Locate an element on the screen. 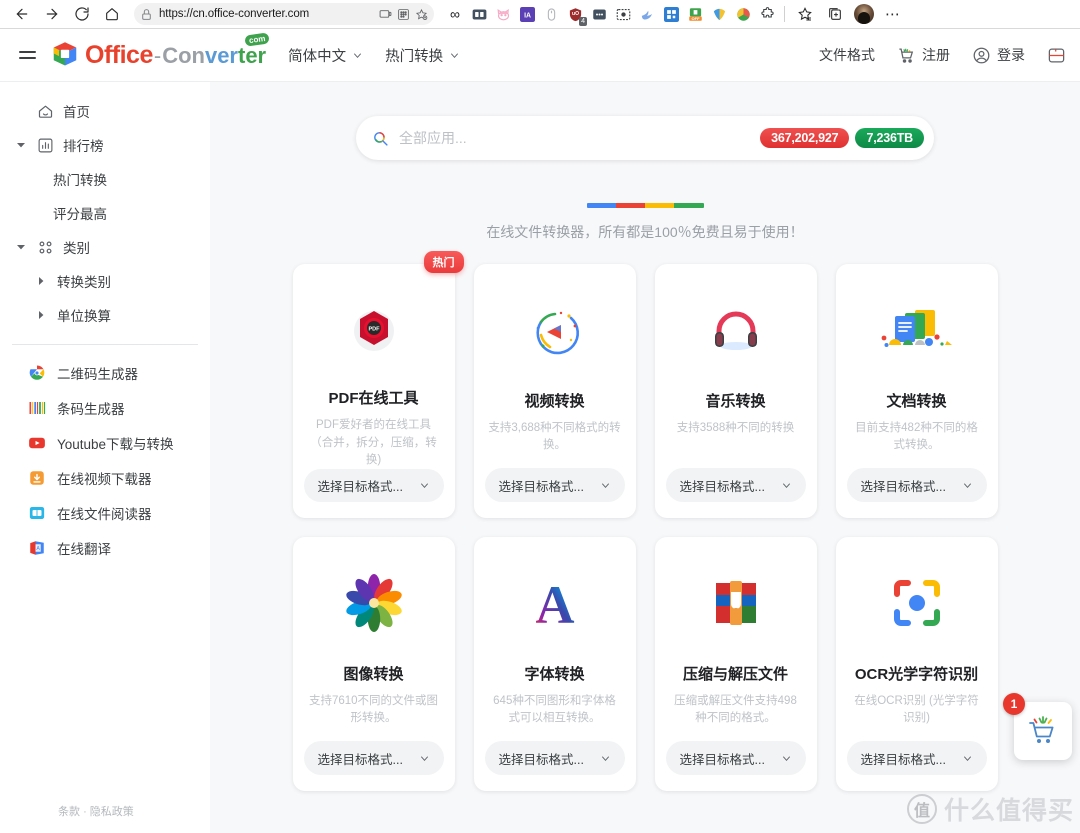 The image size is (1080, 833). home-button is located at coordinates (112, 14).